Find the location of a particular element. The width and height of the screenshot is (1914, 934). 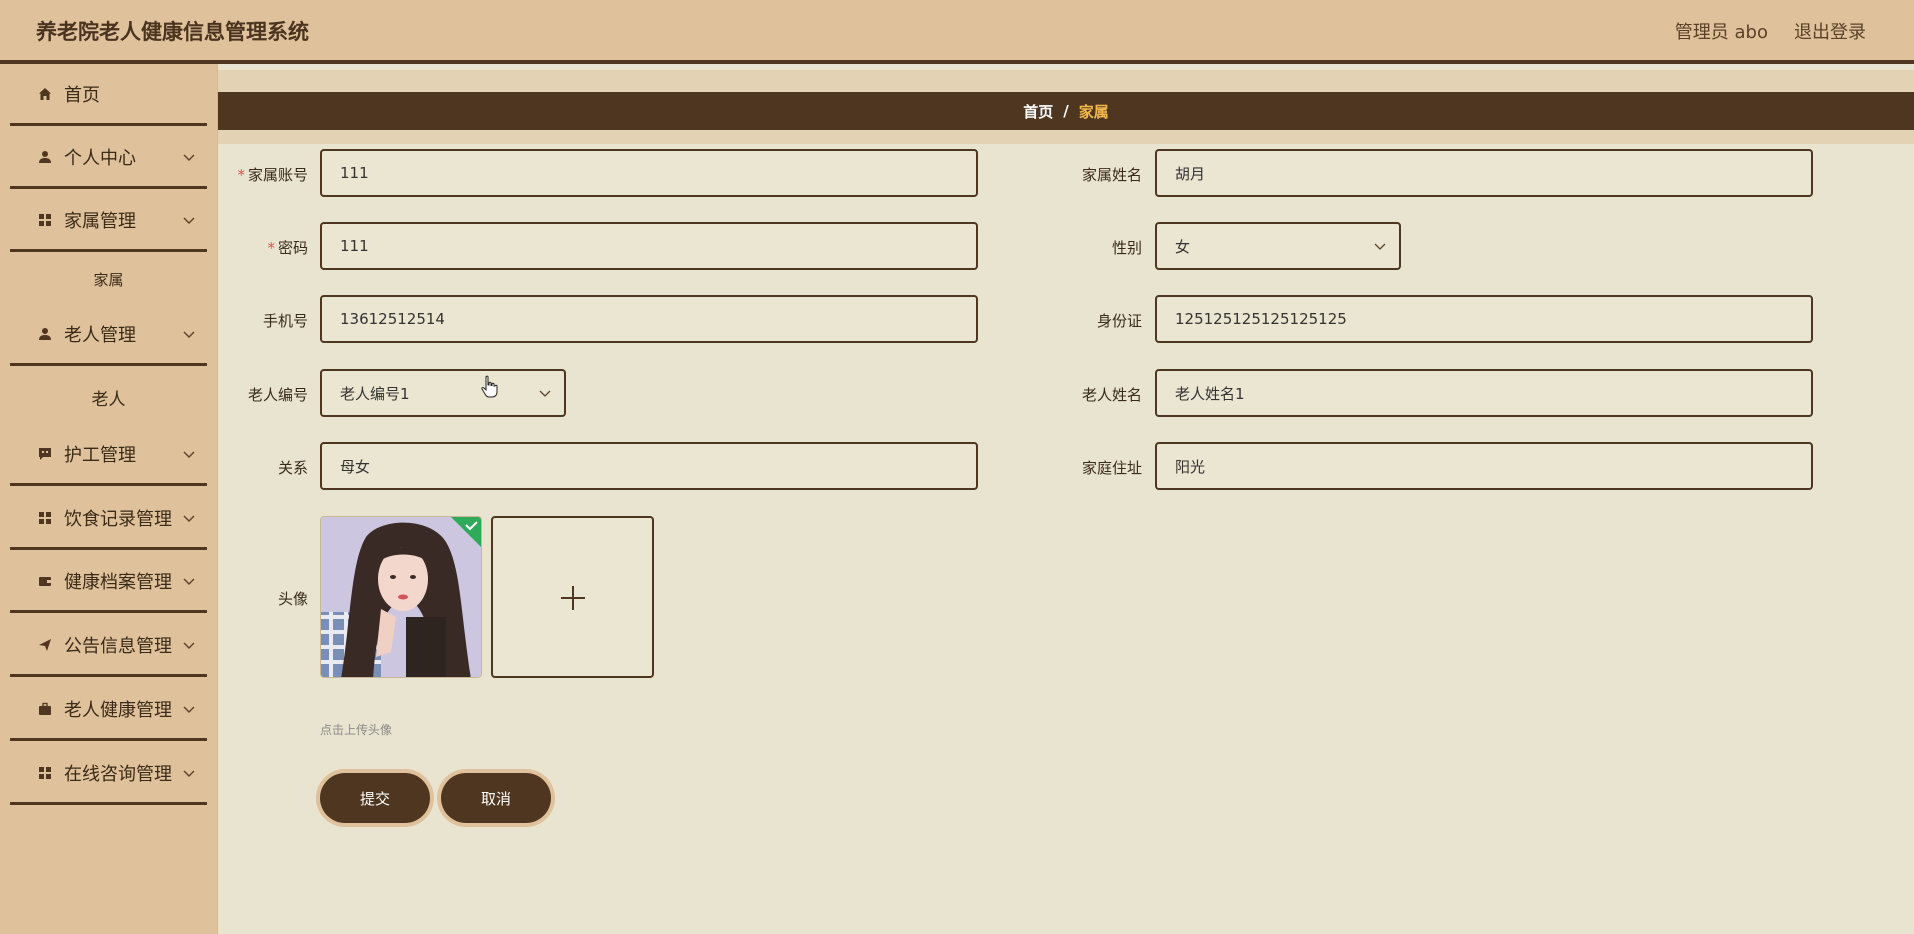

wallet-icon is located at coordinates (45, 581).